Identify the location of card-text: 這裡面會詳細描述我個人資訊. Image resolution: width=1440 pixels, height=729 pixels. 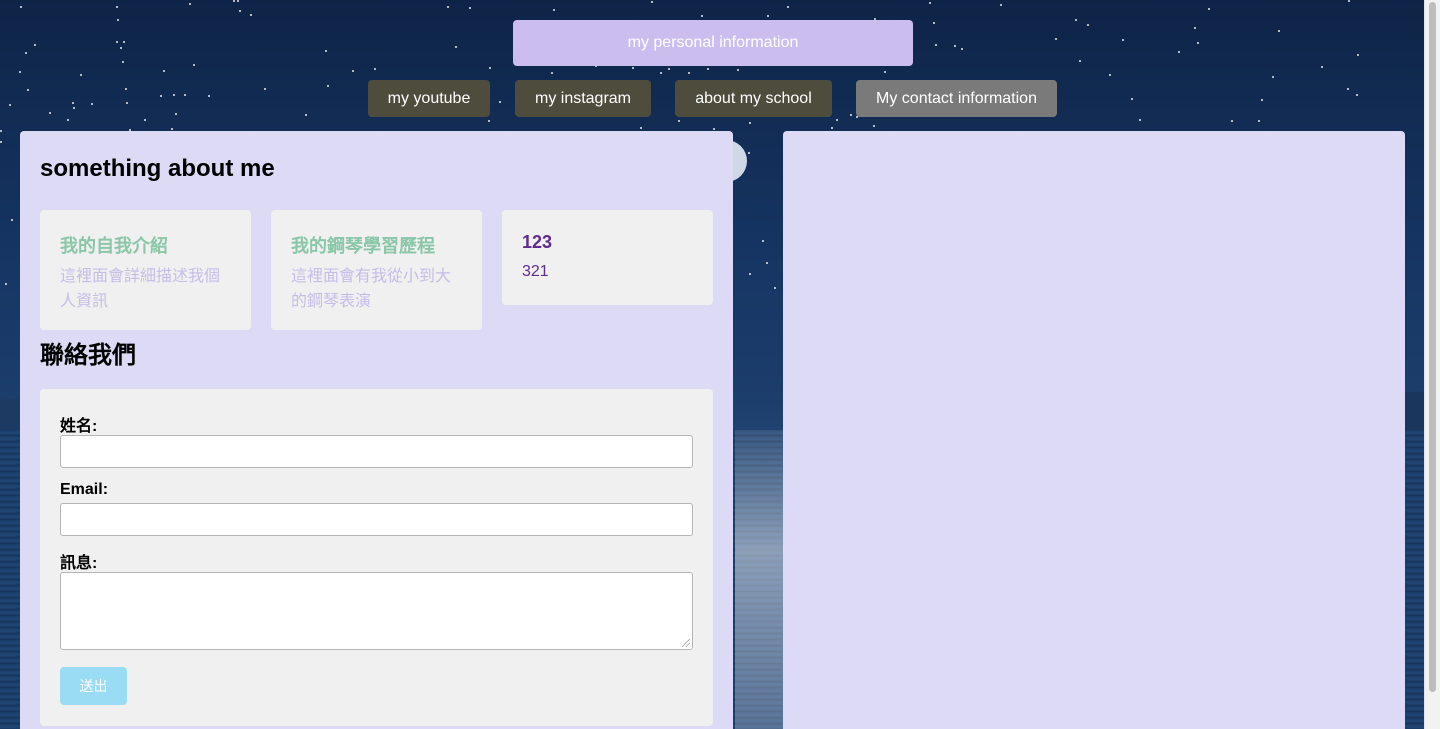
(140, 289).